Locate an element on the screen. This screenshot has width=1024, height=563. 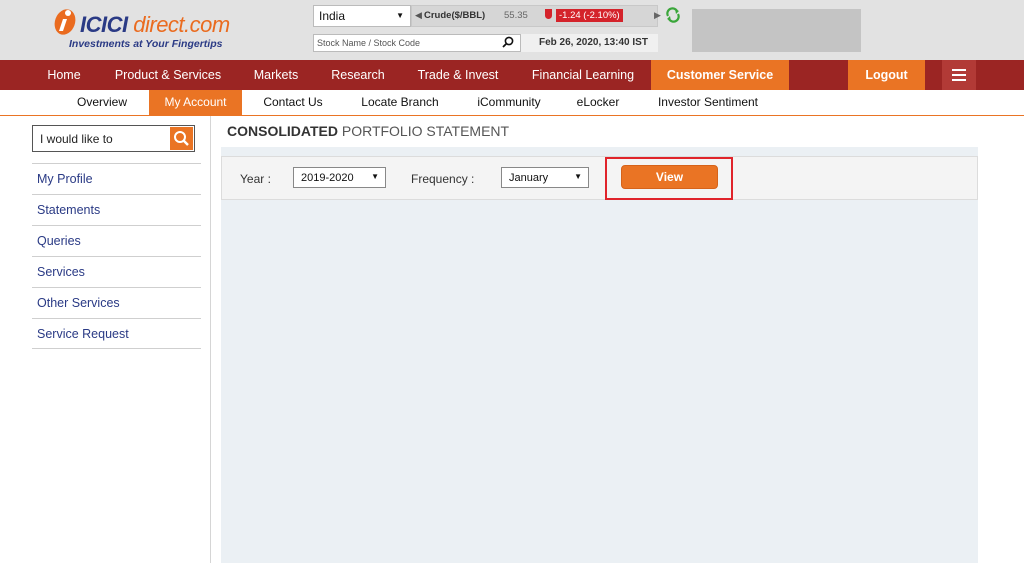
sidebar-item-queries: Queries is located at coordinates (116, 240).